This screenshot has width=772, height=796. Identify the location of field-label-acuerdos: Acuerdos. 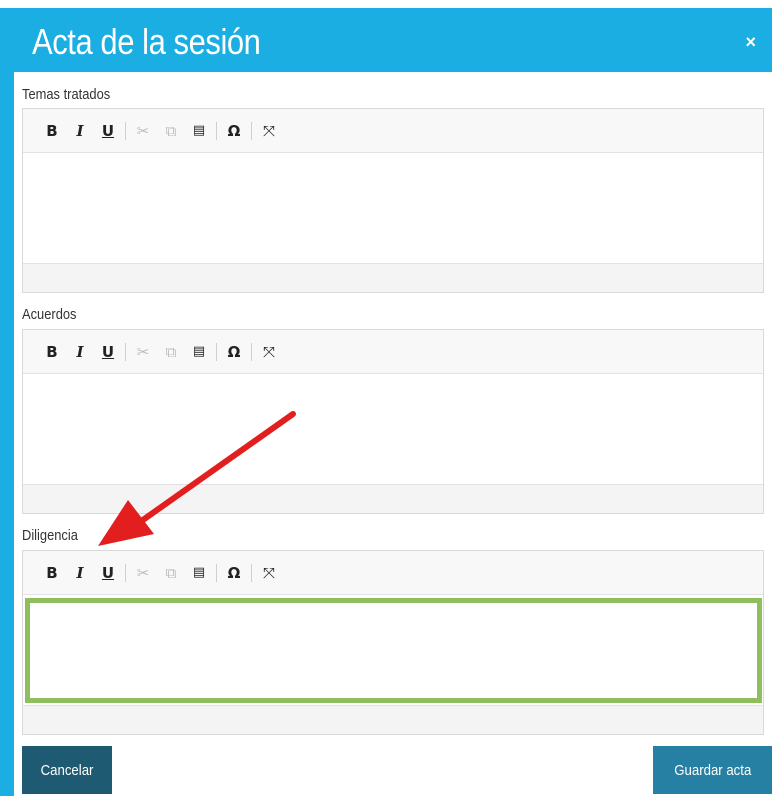
(49, 314).